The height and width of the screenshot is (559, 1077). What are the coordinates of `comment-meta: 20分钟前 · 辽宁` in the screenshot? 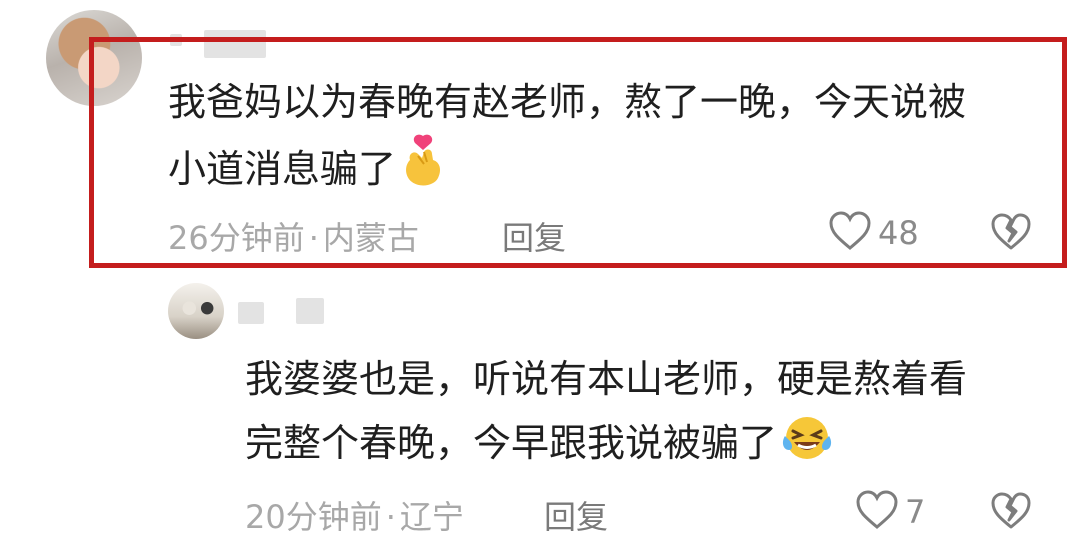 It's located at (354, 515).